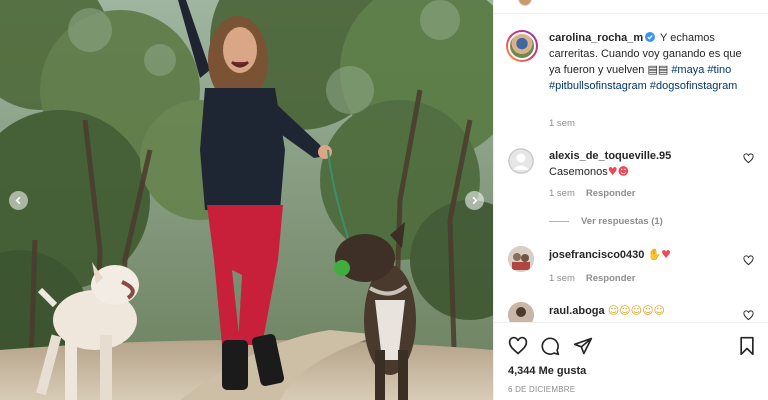 This screenshot has height=400, width=768. What do you see at coordinates (633, 271) in the screenshot?
I see `comment-item: josefrancisco0430 ✋♥ 1 sem Responder` at bounding box center [633, 271].